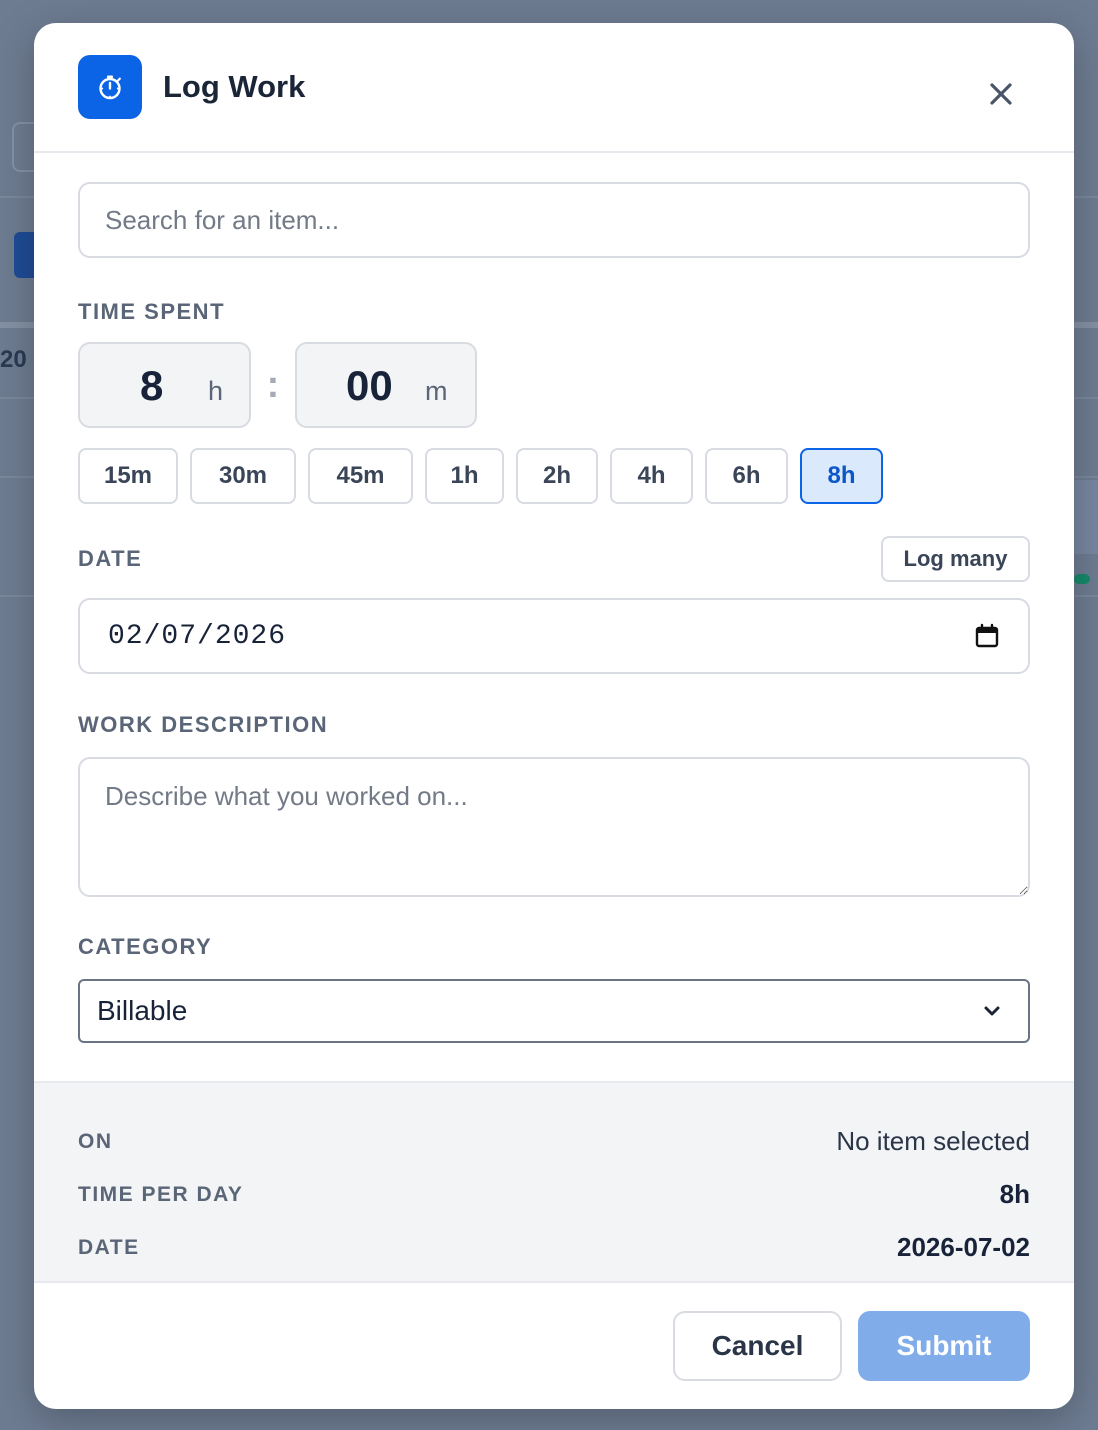 Image resolution: width=1098 pixels, height=1430 pixels. What do you see at coordinates (110, 87) in the screenshot?
I see `stopwatch-icon` at bounding box center [110, 87].